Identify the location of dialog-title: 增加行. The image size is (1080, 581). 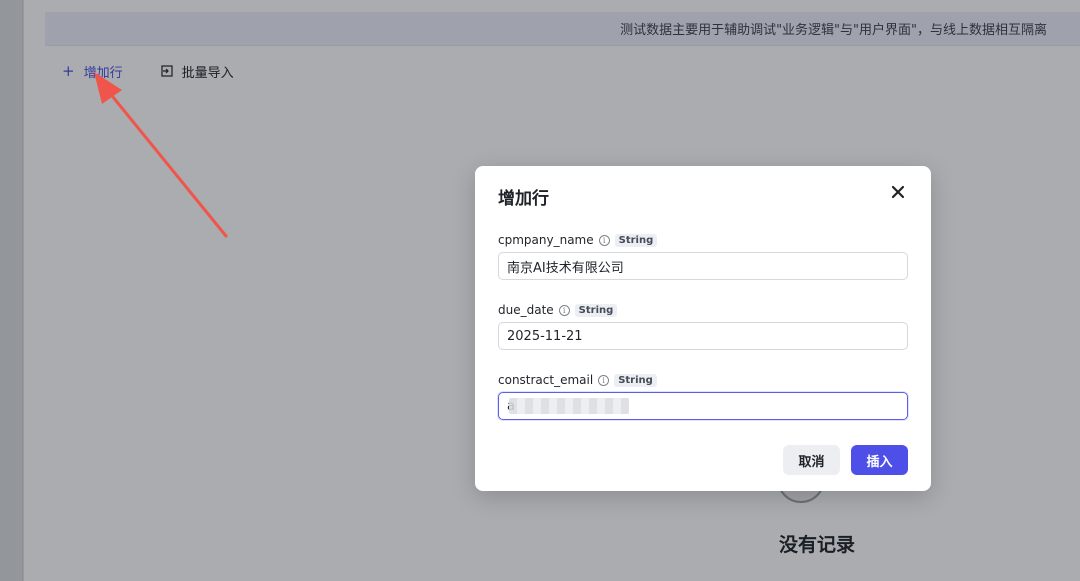
(523, 199).